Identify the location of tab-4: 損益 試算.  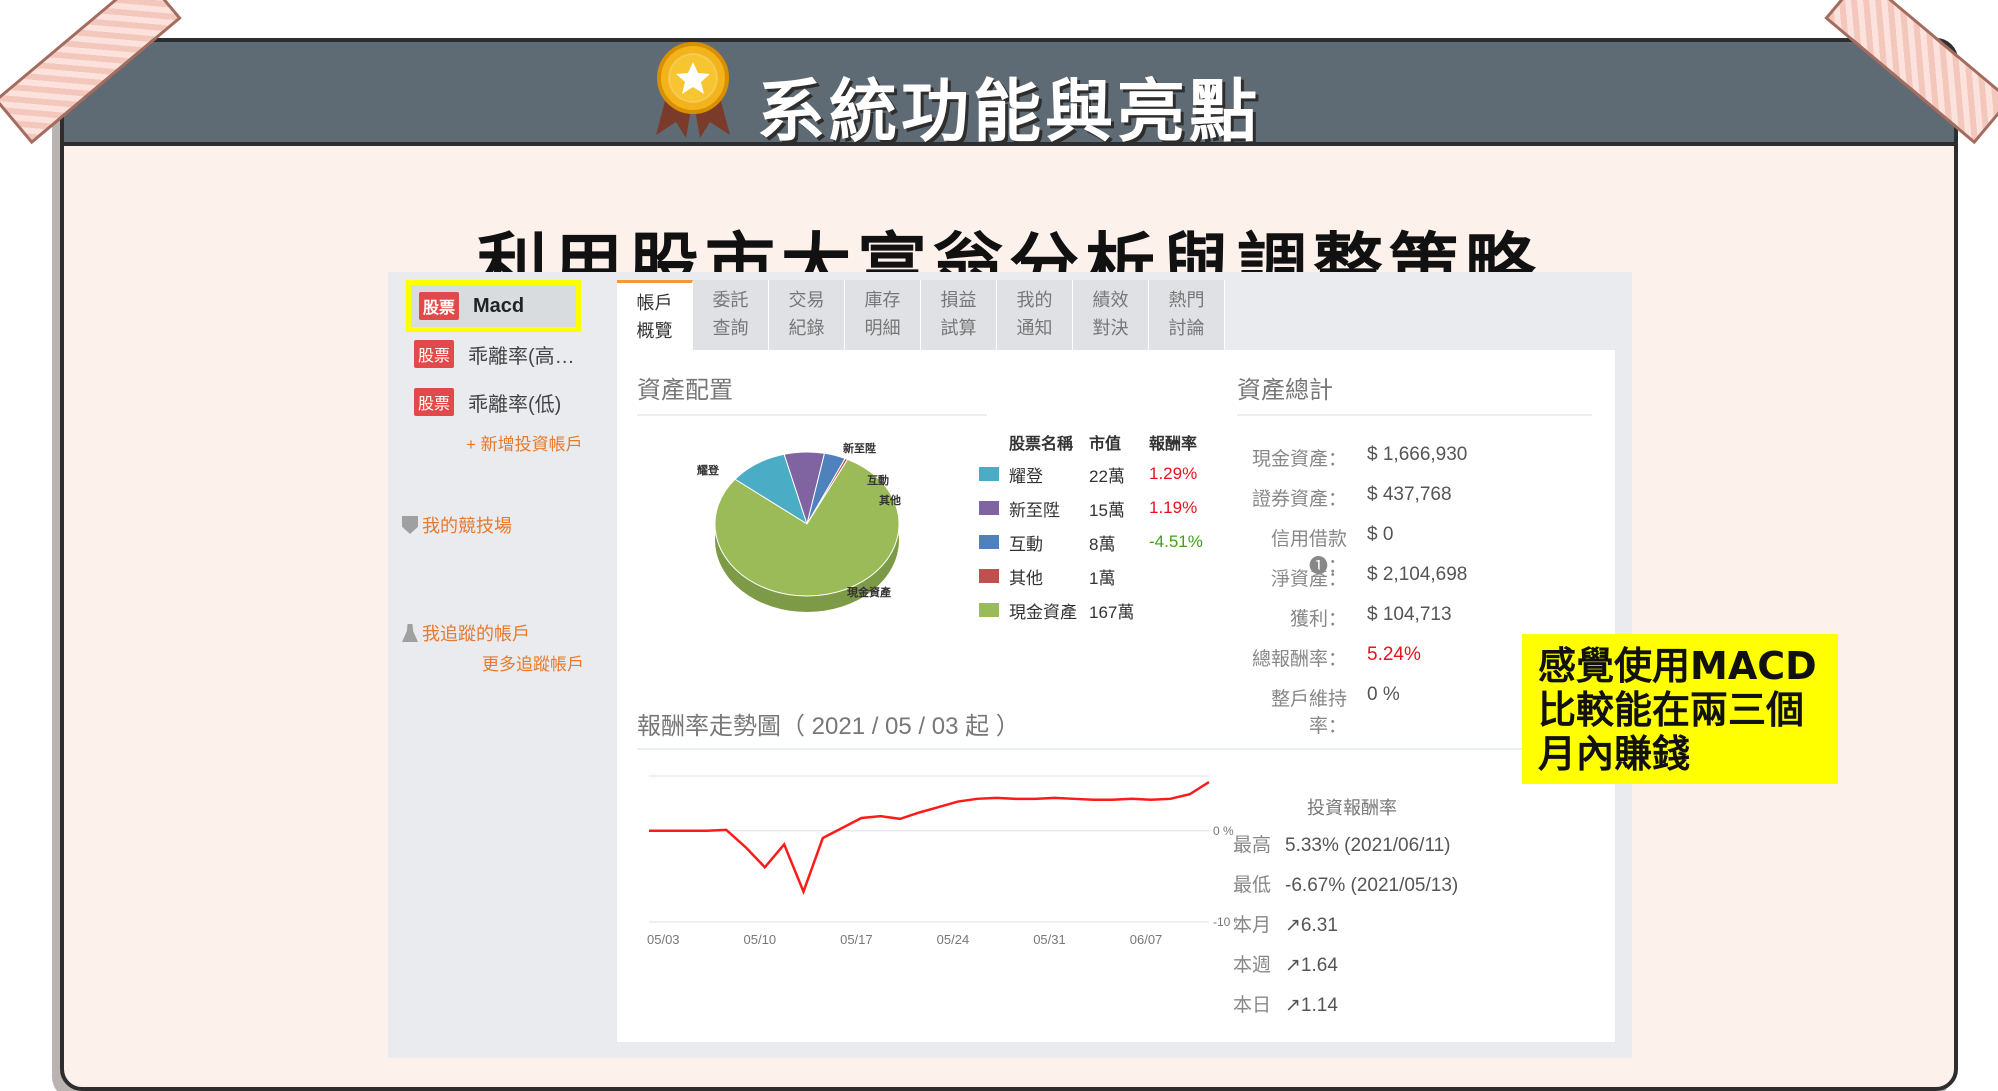
(959, 315).